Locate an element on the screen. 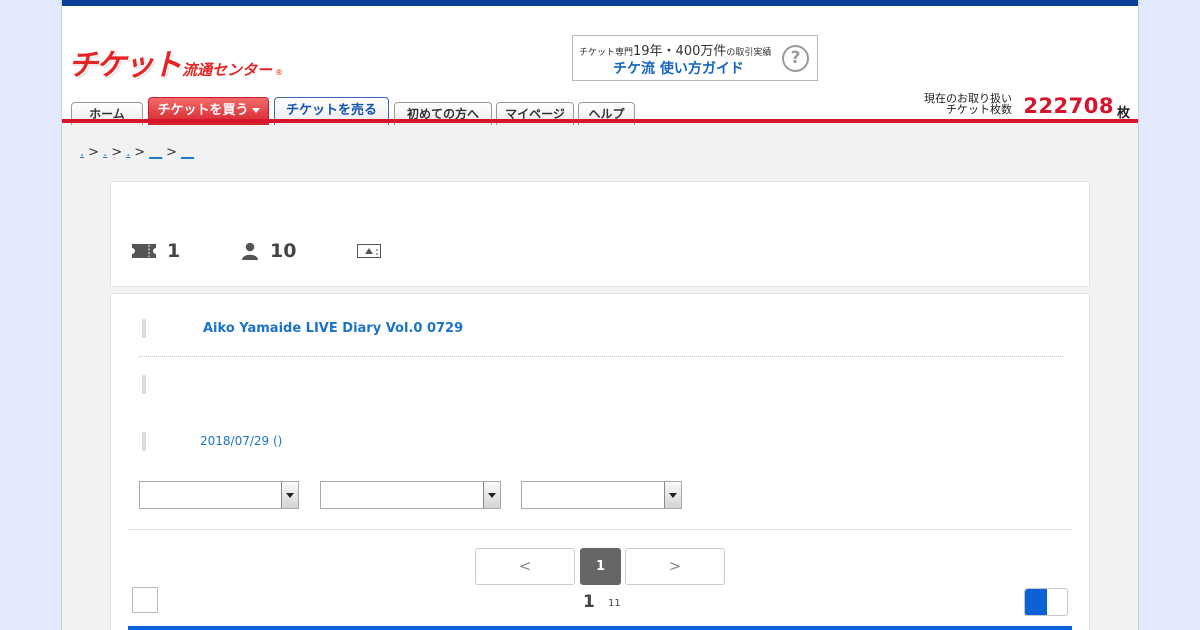 Image resolution: width=1200 pixels, height=630 pixels. nav-tab-label: チケットを売る is located at coordinates (331, 110).